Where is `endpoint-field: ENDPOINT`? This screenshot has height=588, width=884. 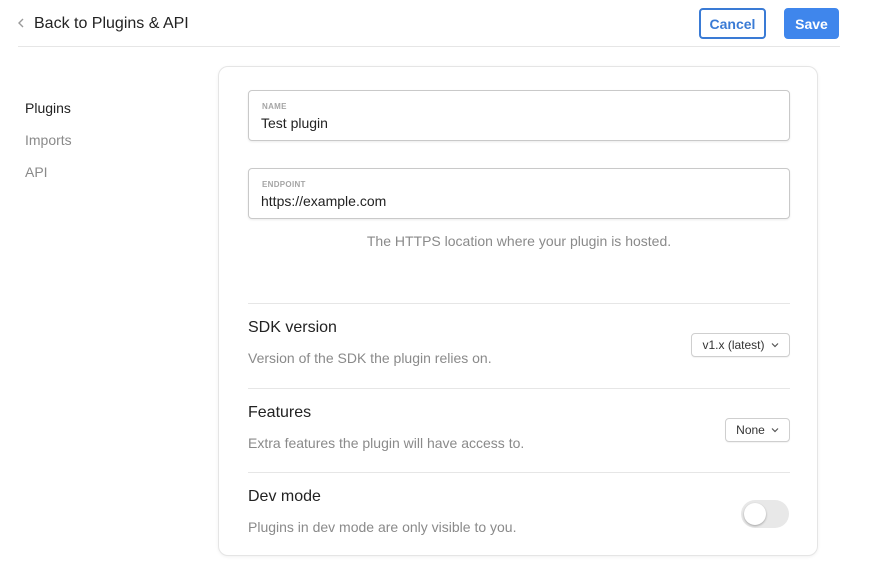
endpoint-field: ENDPOINT is located at coordinates (519, 193).